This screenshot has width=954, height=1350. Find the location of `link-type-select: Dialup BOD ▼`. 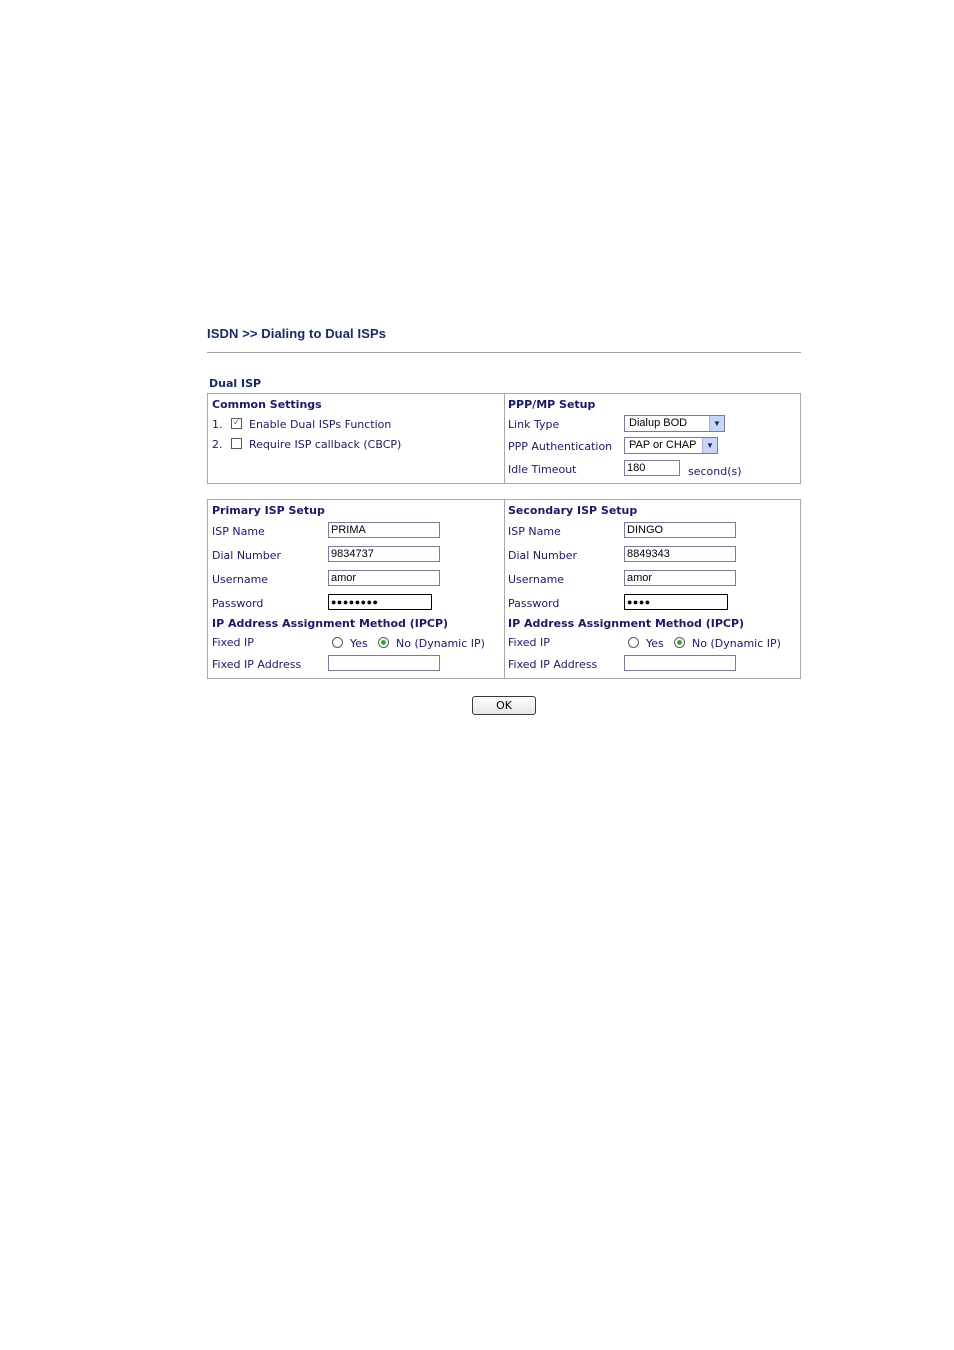

link-type-select: Dialup BOD ▼ is located at coordinates (674, 423).